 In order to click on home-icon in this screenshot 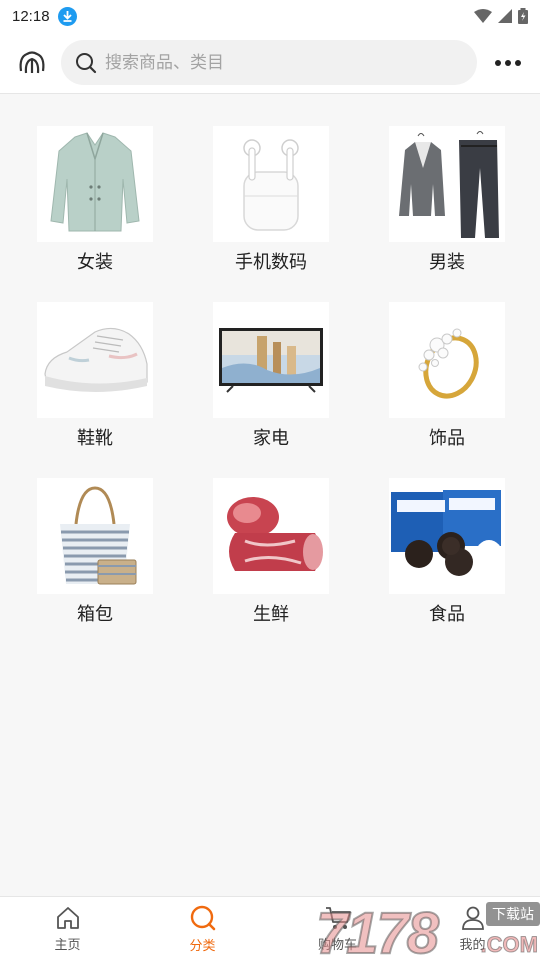, I will do `click(67, 918)`.